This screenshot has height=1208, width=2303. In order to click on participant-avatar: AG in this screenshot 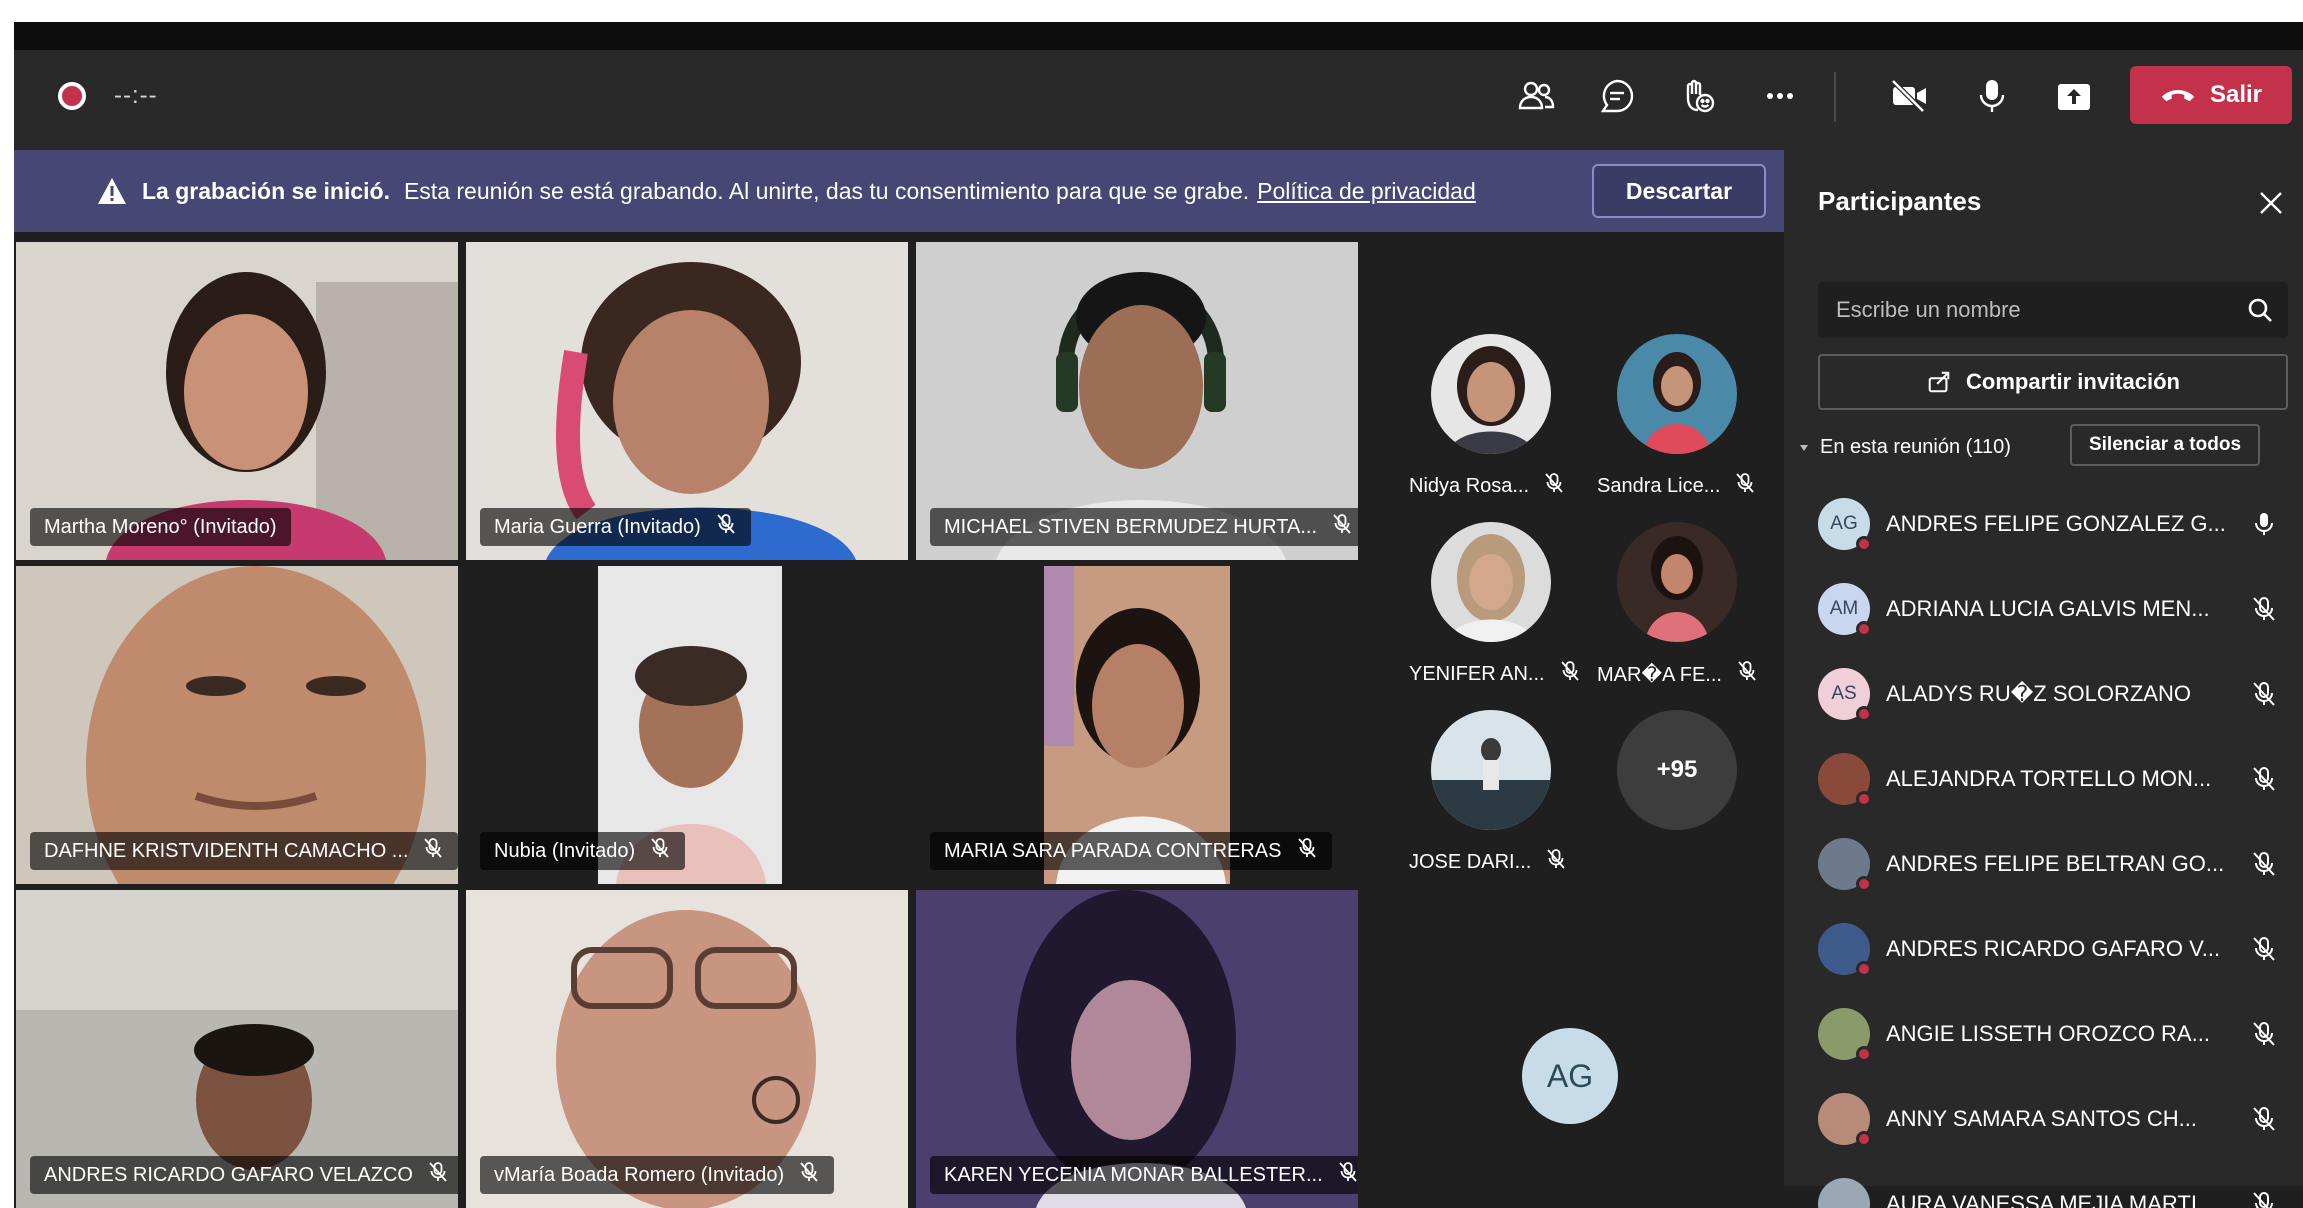, I will do `click(1845, 525)`.